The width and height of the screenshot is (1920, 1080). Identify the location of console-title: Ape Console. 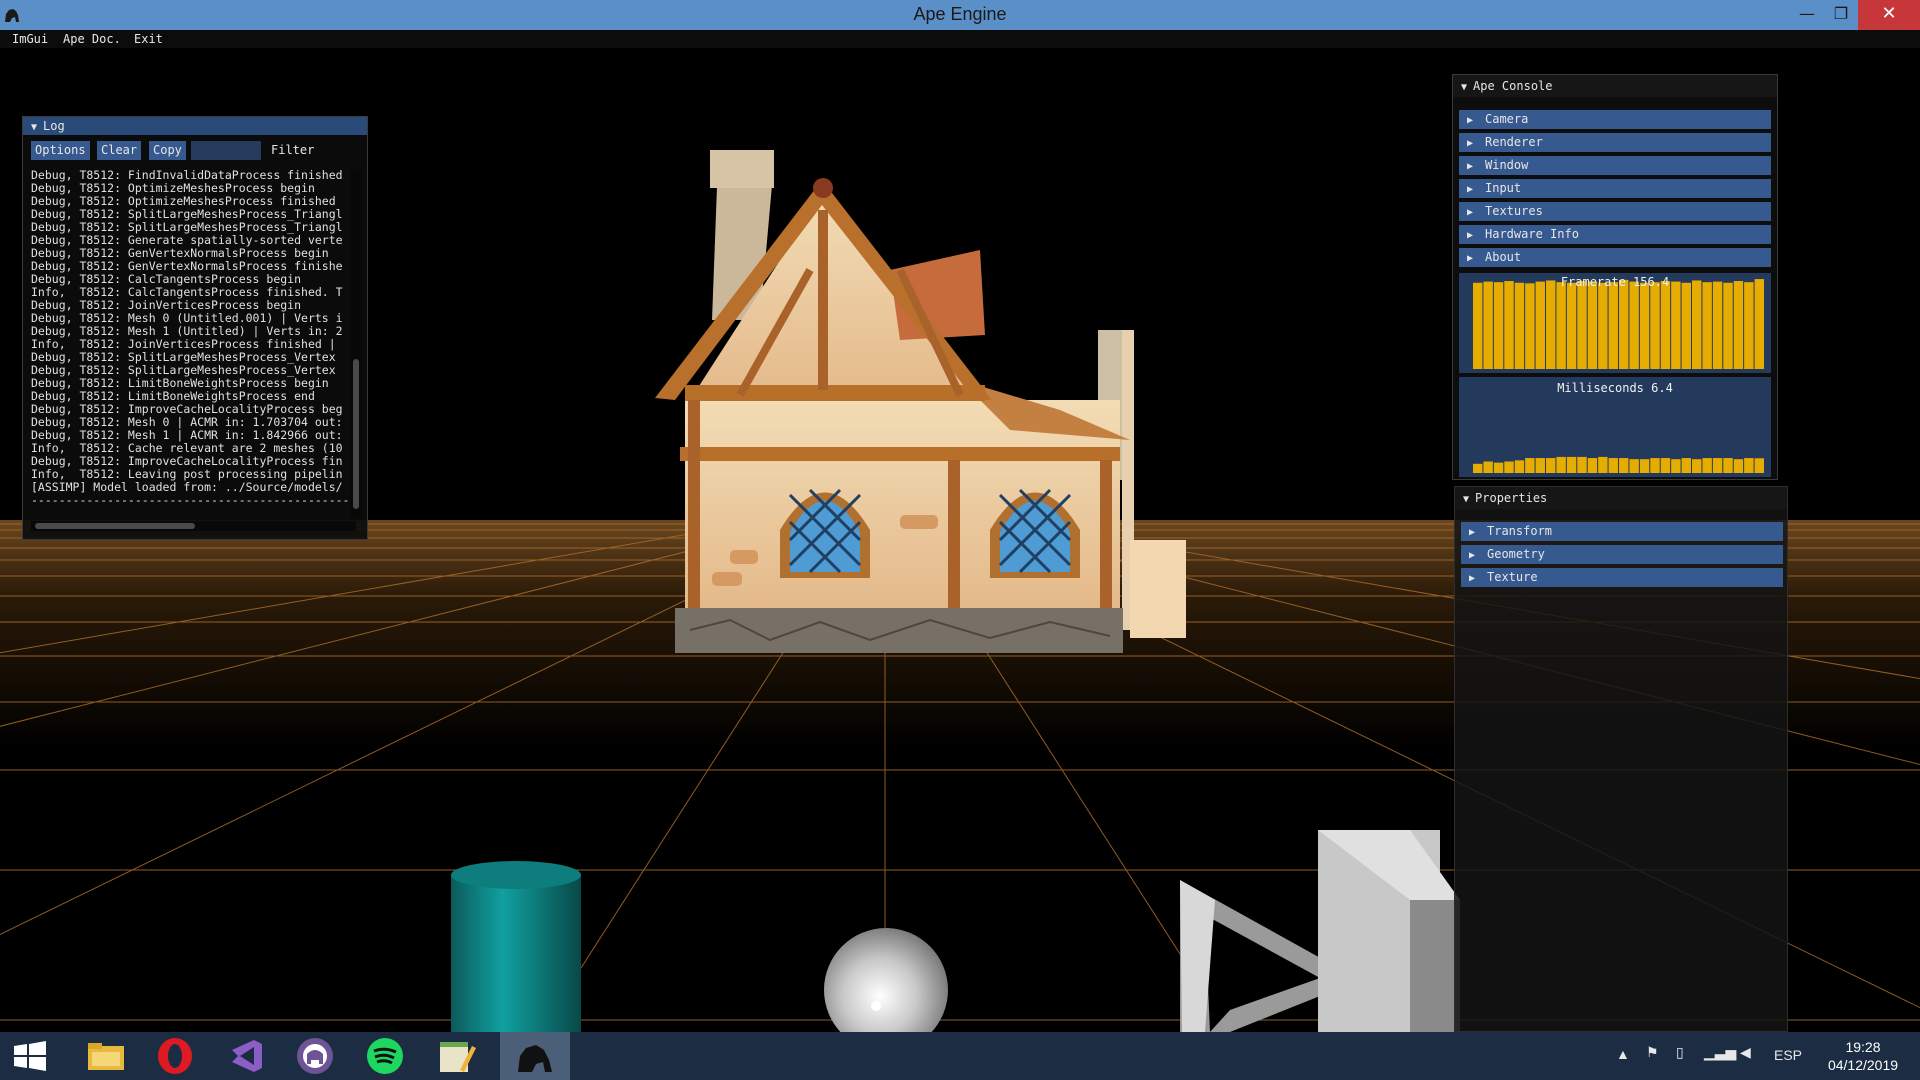
(1513, 86).